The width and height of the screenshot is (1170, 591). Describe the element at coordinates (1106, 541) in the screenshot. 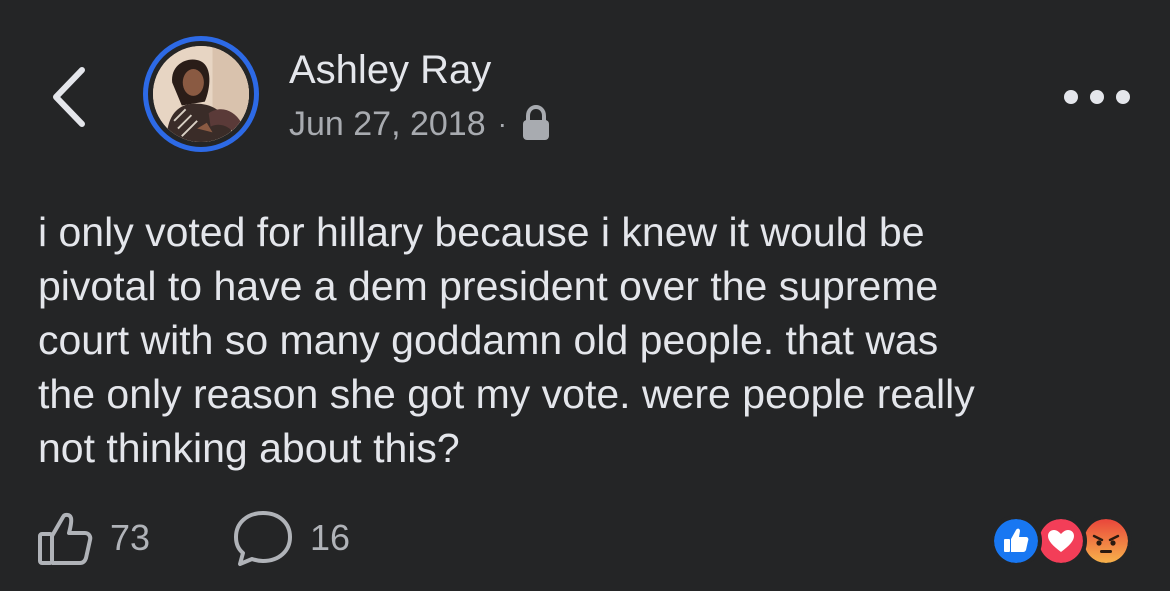

I see `angry-reaction-icon` at that location.